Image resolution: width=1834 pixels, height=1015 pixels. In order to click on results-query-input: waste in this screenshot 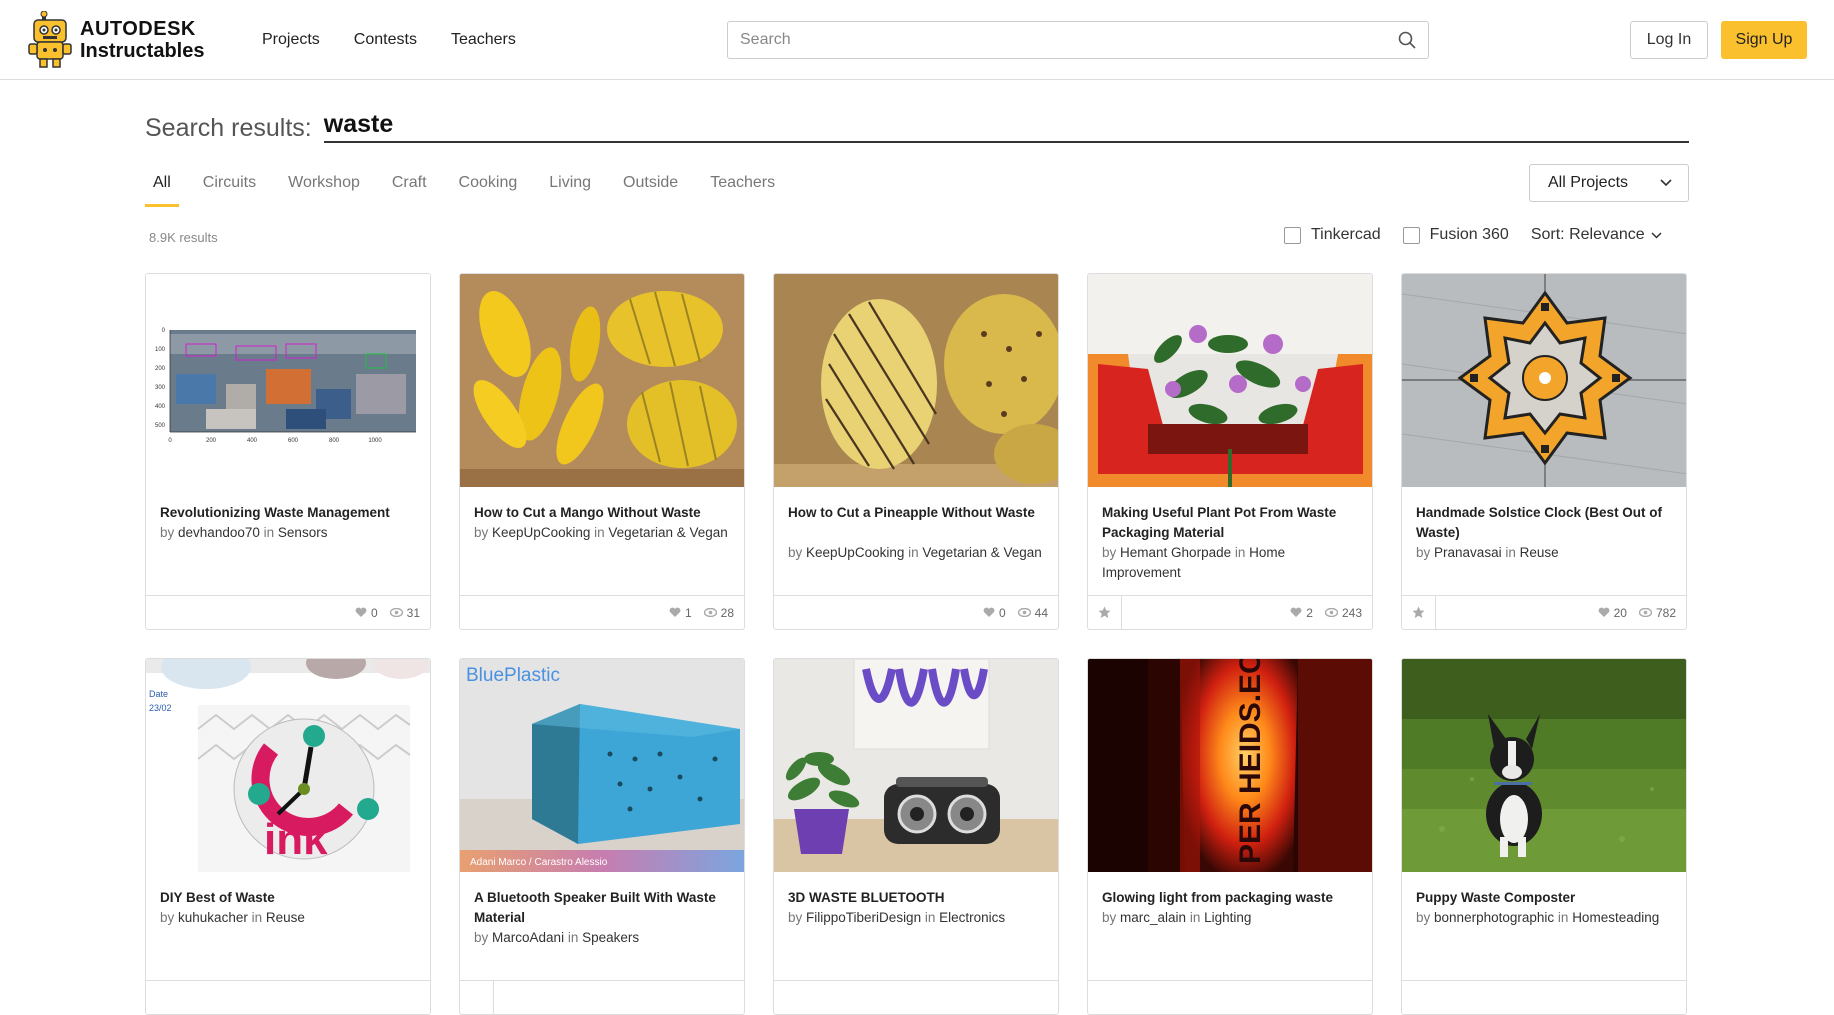, I will do `click(1006, 126)`.